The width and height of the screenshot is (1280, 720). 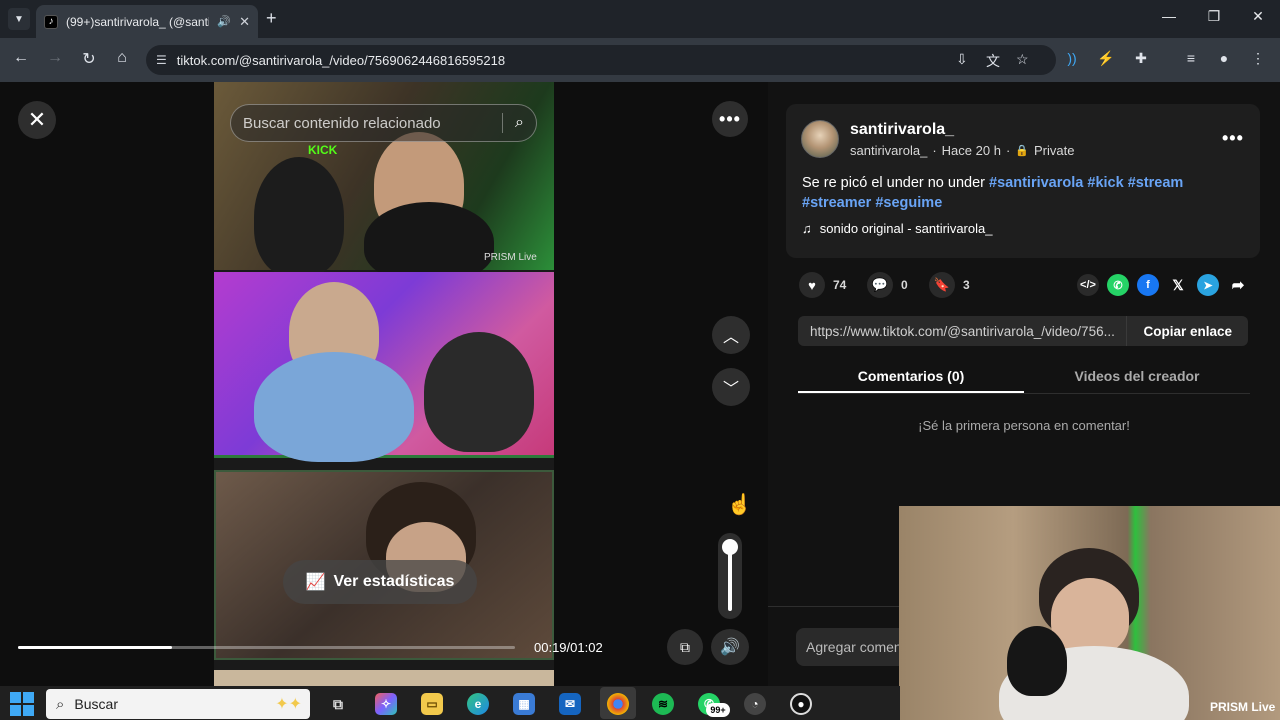 I want to click on music-link: ♫ sonido original - santirivarola_, so click(x=897, y=228).